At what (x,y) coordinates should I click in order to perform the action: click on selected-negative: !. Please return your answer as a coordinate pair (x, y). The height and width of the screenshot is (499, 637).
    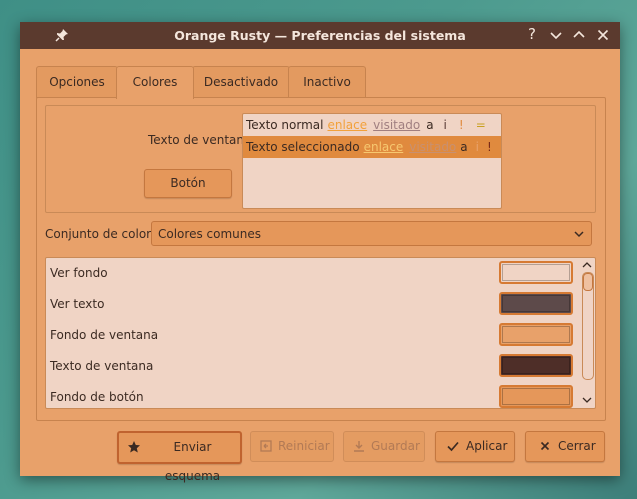
    Looking at the image, I should click on (489, 147).